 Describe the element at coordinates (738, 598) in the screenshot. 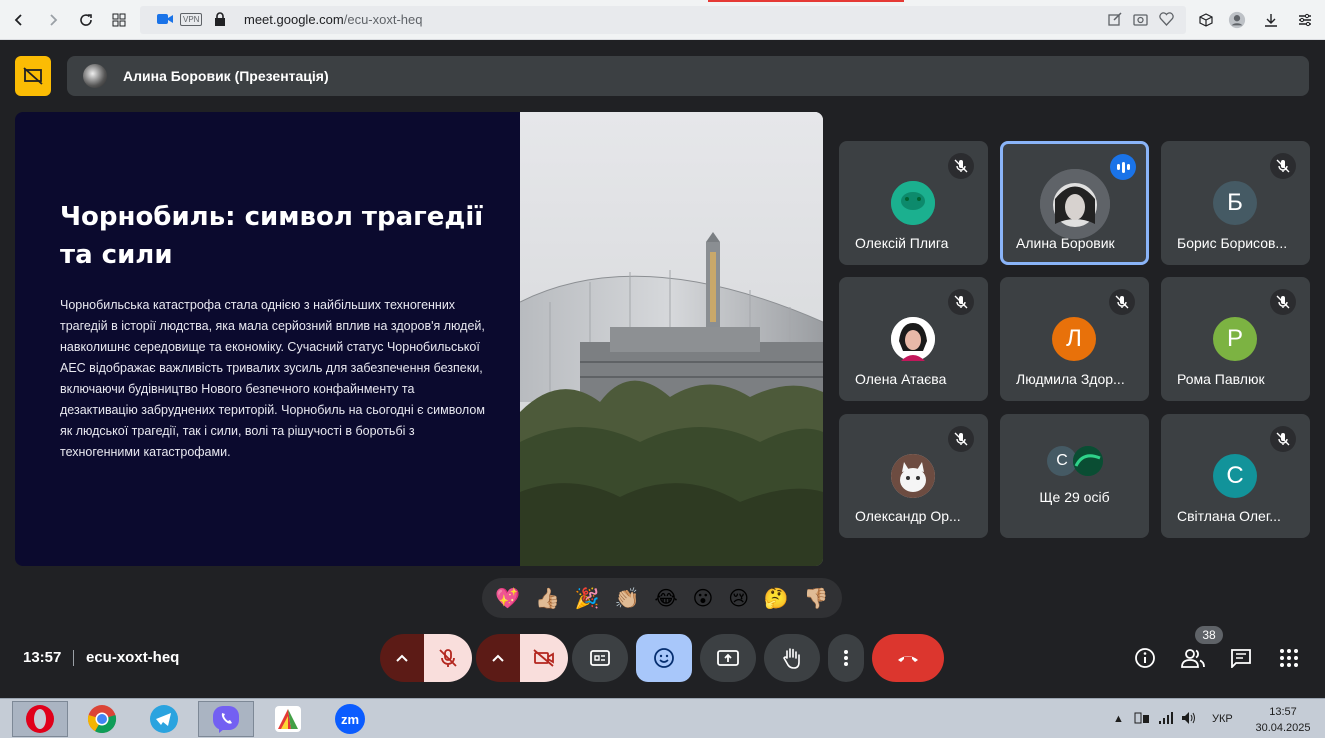

I see `reaction-crying: 😢` at that location.